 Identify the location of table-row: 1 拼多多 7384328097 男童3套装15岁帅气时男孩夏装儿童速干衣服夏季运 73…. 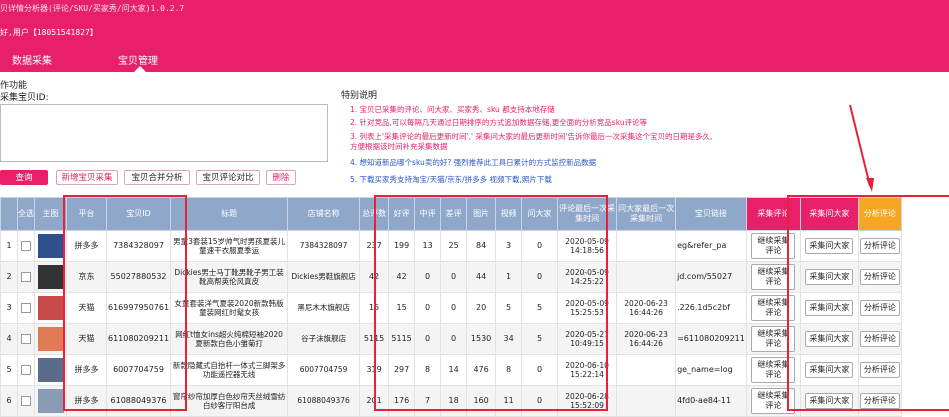
(451, 246).